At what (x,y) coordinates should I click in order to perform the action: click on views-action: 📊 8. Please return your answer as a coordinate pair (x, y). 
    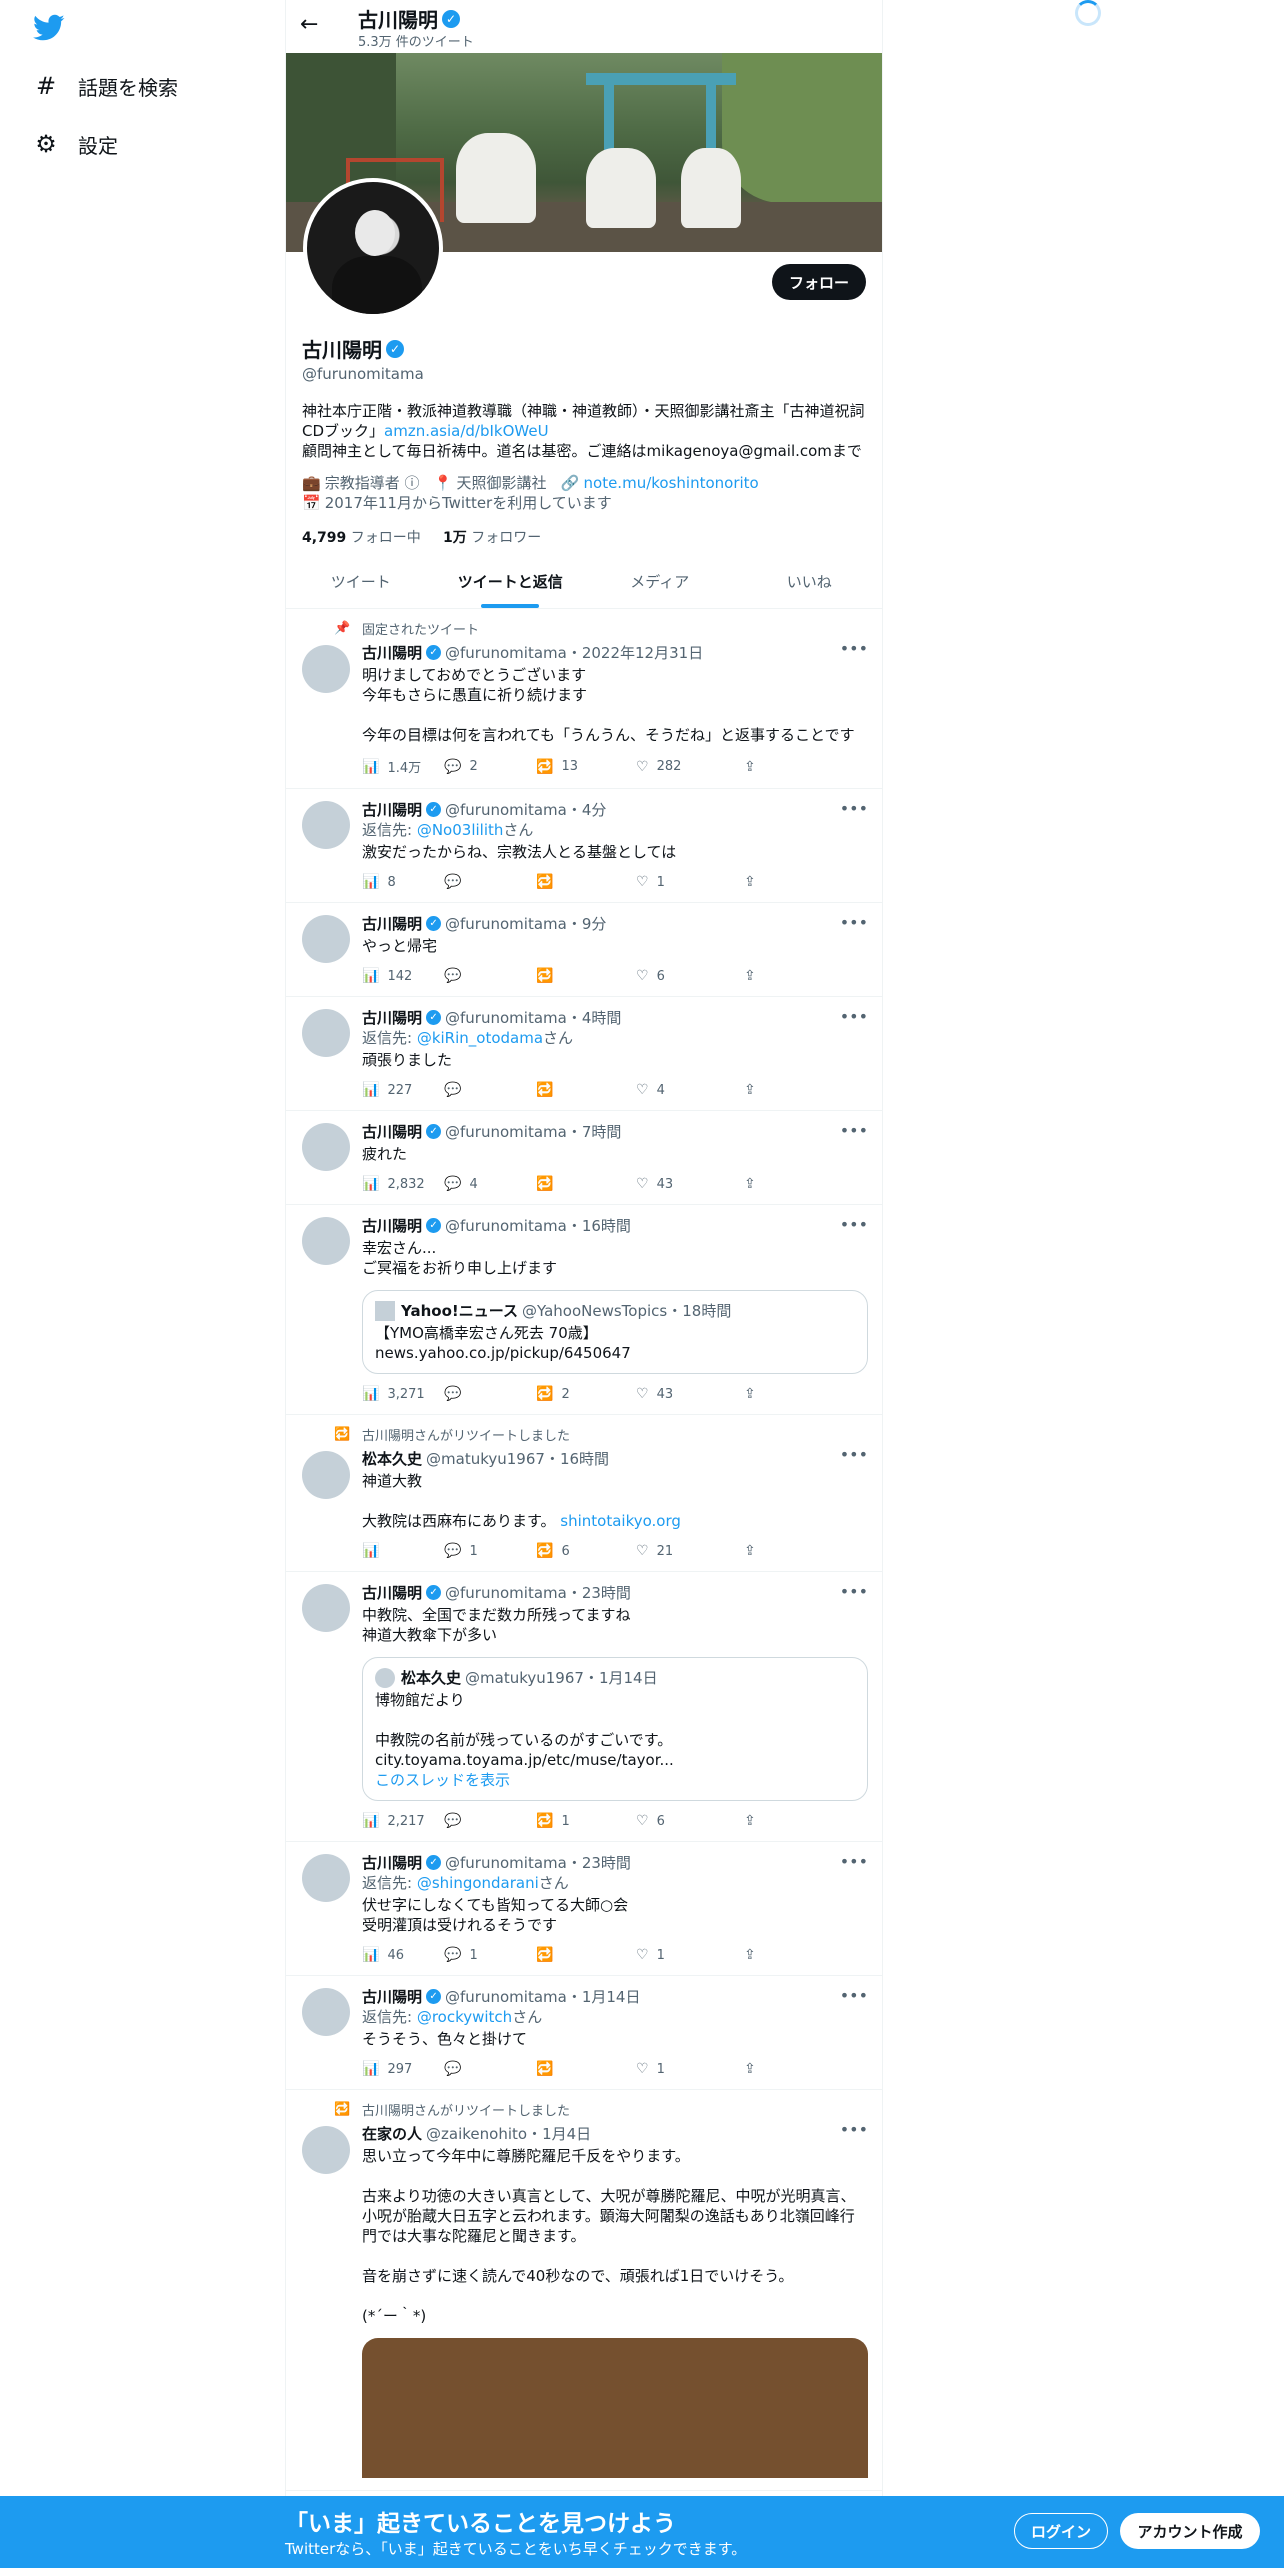
    Looking at the image, I should click on (403, 882).